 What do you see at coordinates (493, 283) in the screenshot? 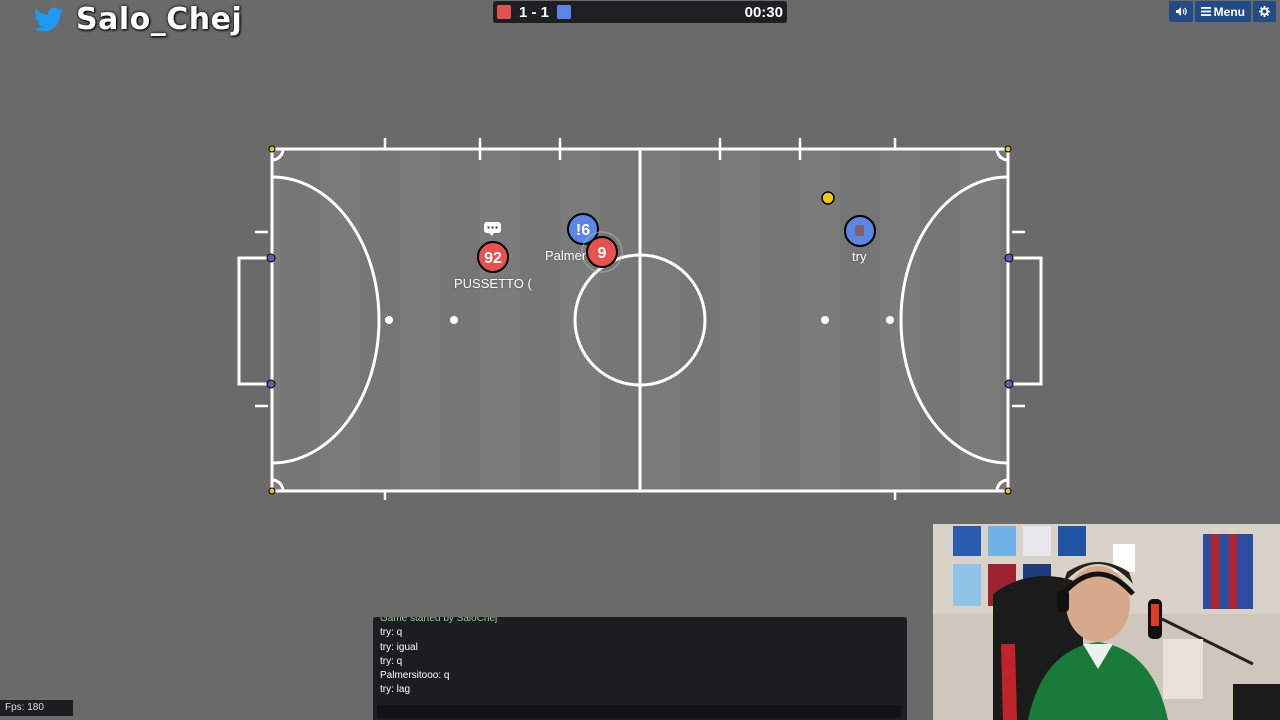
I see `nick-pussetto: PUSSETTO (` at bounding box center [493, 283].